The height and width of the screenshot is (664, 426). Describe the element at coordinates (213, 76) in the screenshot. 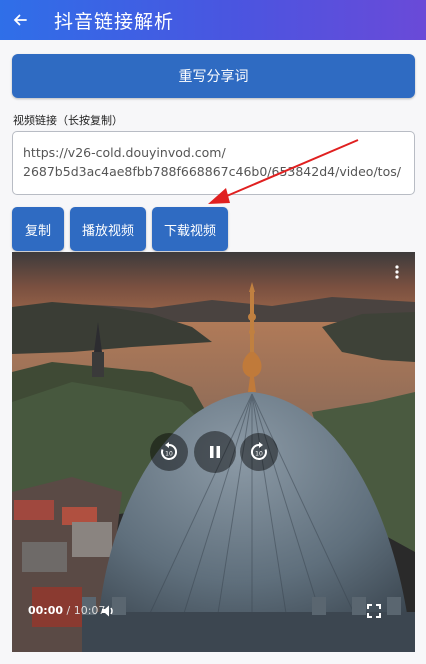

I see `rewrite-share-text-button: 重写分享词` at that location.